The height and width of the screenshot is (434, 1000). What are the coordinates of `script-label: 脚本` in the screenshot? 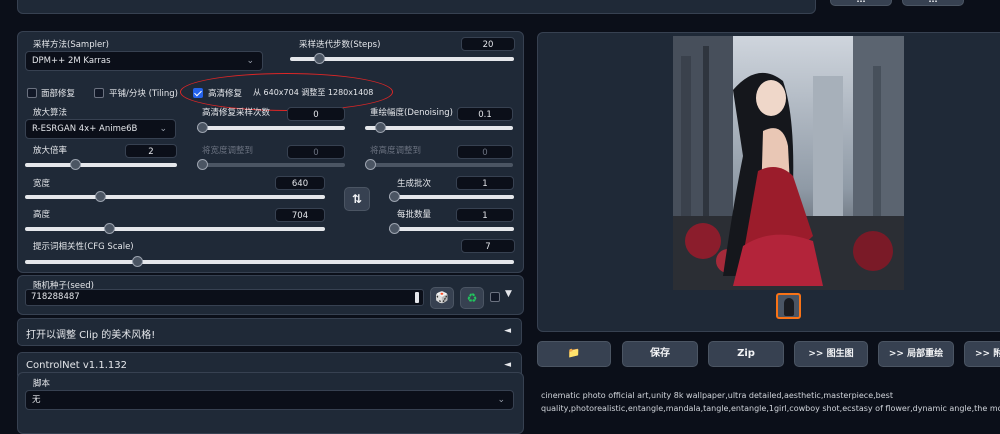 It's located at (42, 384).